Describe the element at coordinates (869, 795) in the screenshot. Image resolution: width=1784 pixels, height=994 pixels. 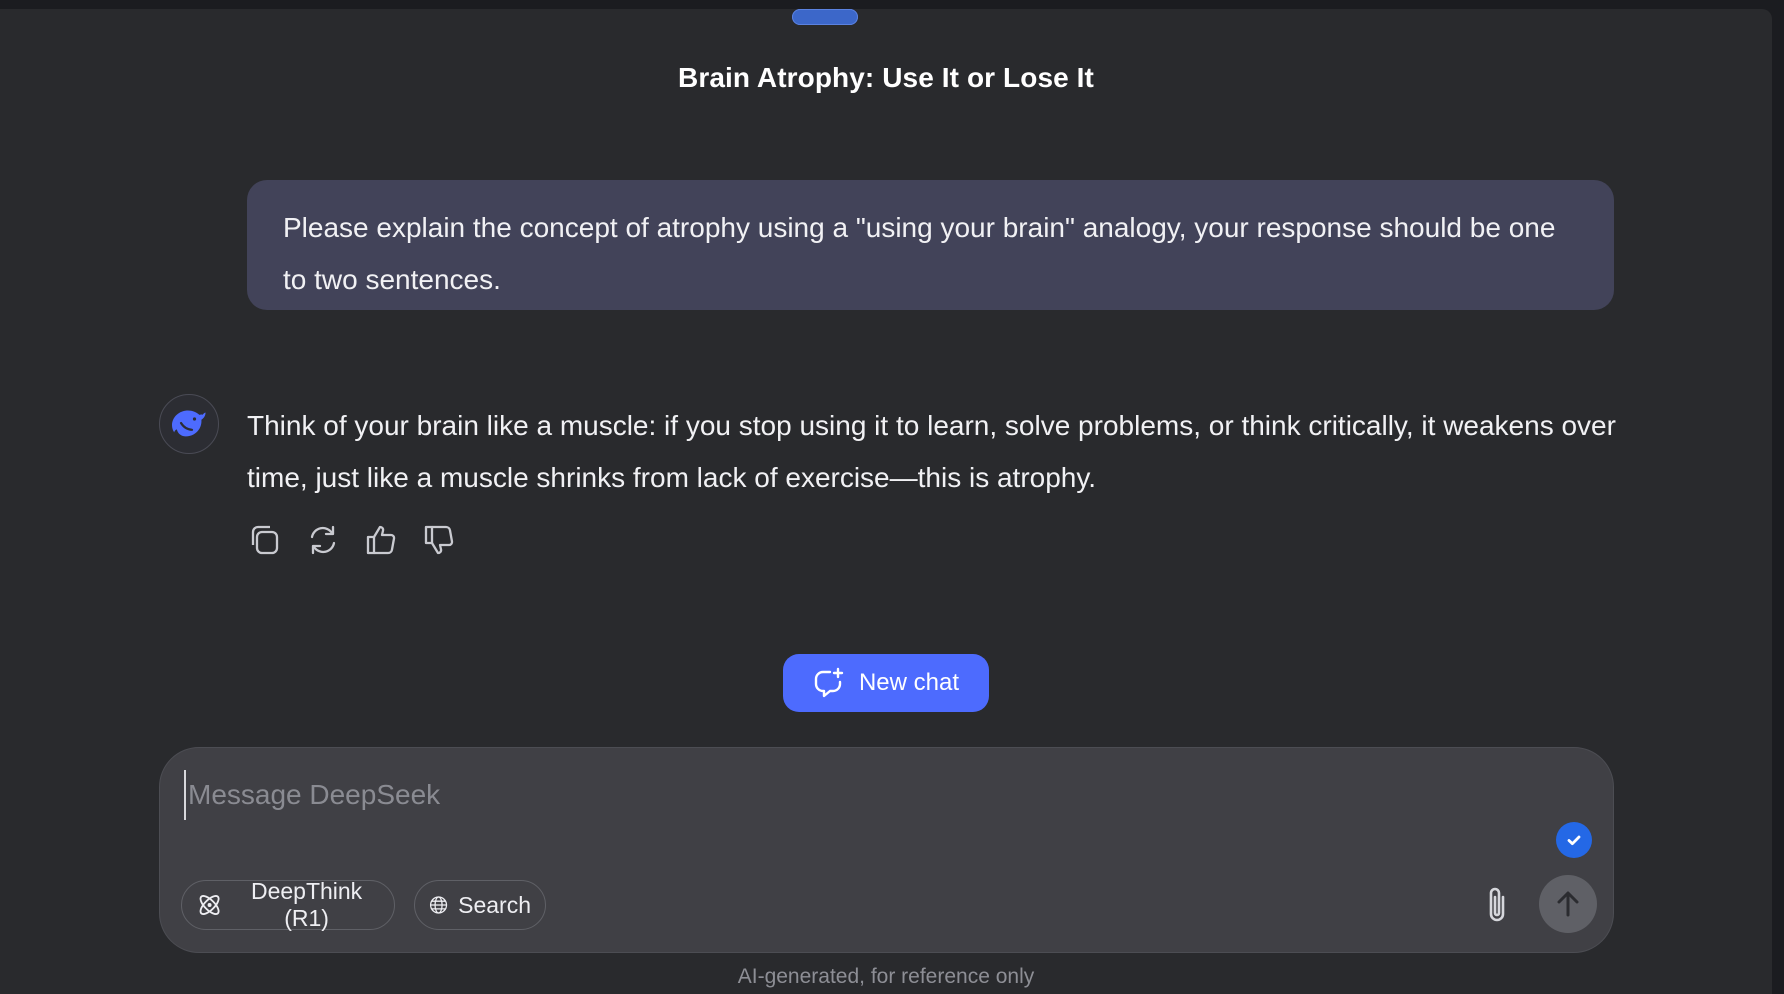
I see `message-input` at that location.